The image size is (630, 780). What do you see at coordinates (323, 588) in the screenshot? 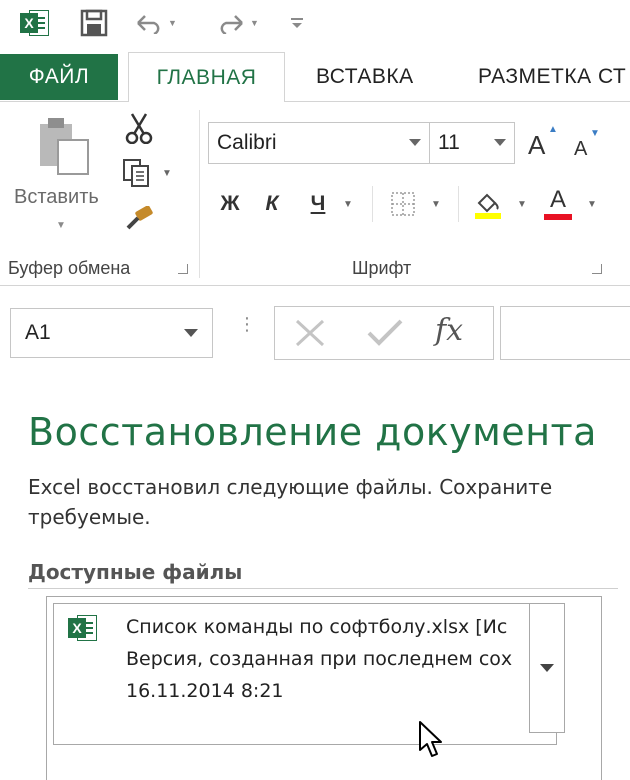
I see `section-divider` at bounding box center [323, 588].